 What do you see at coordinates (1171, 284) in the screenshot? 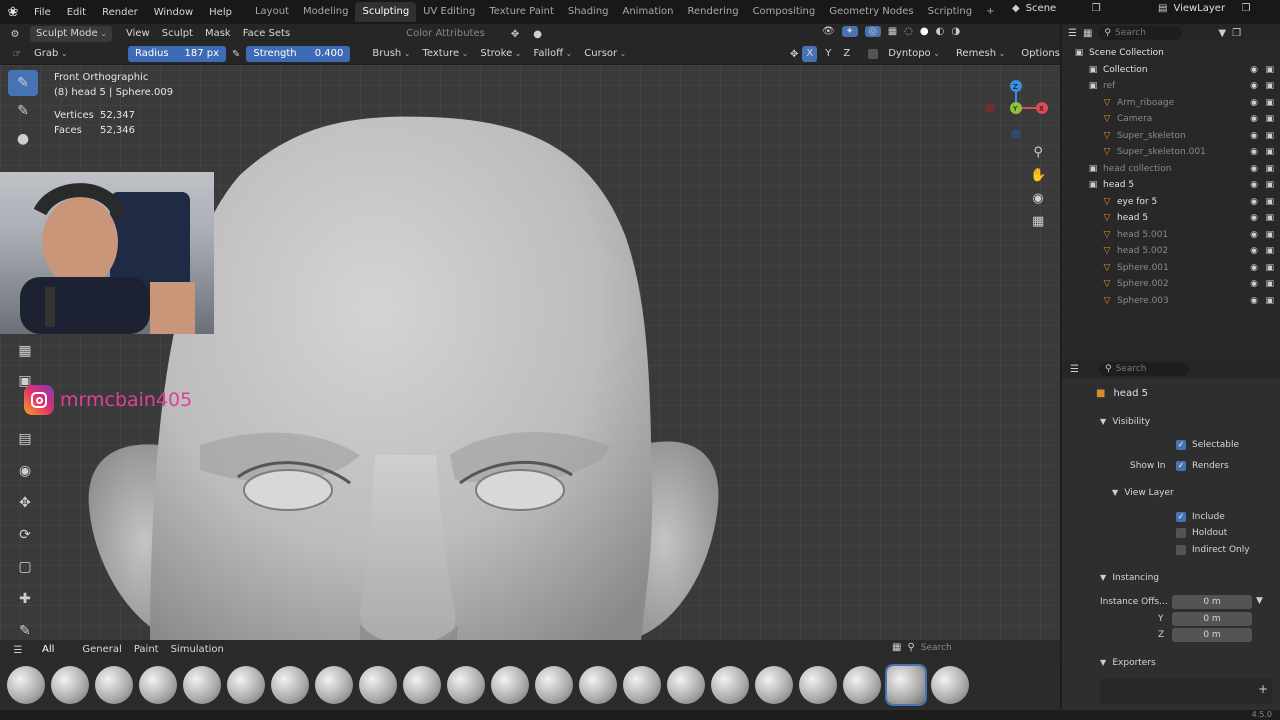
I see `outliner-row: ▽ Sphere.002 ◉ ▣` at bounding box center [1171, 284].